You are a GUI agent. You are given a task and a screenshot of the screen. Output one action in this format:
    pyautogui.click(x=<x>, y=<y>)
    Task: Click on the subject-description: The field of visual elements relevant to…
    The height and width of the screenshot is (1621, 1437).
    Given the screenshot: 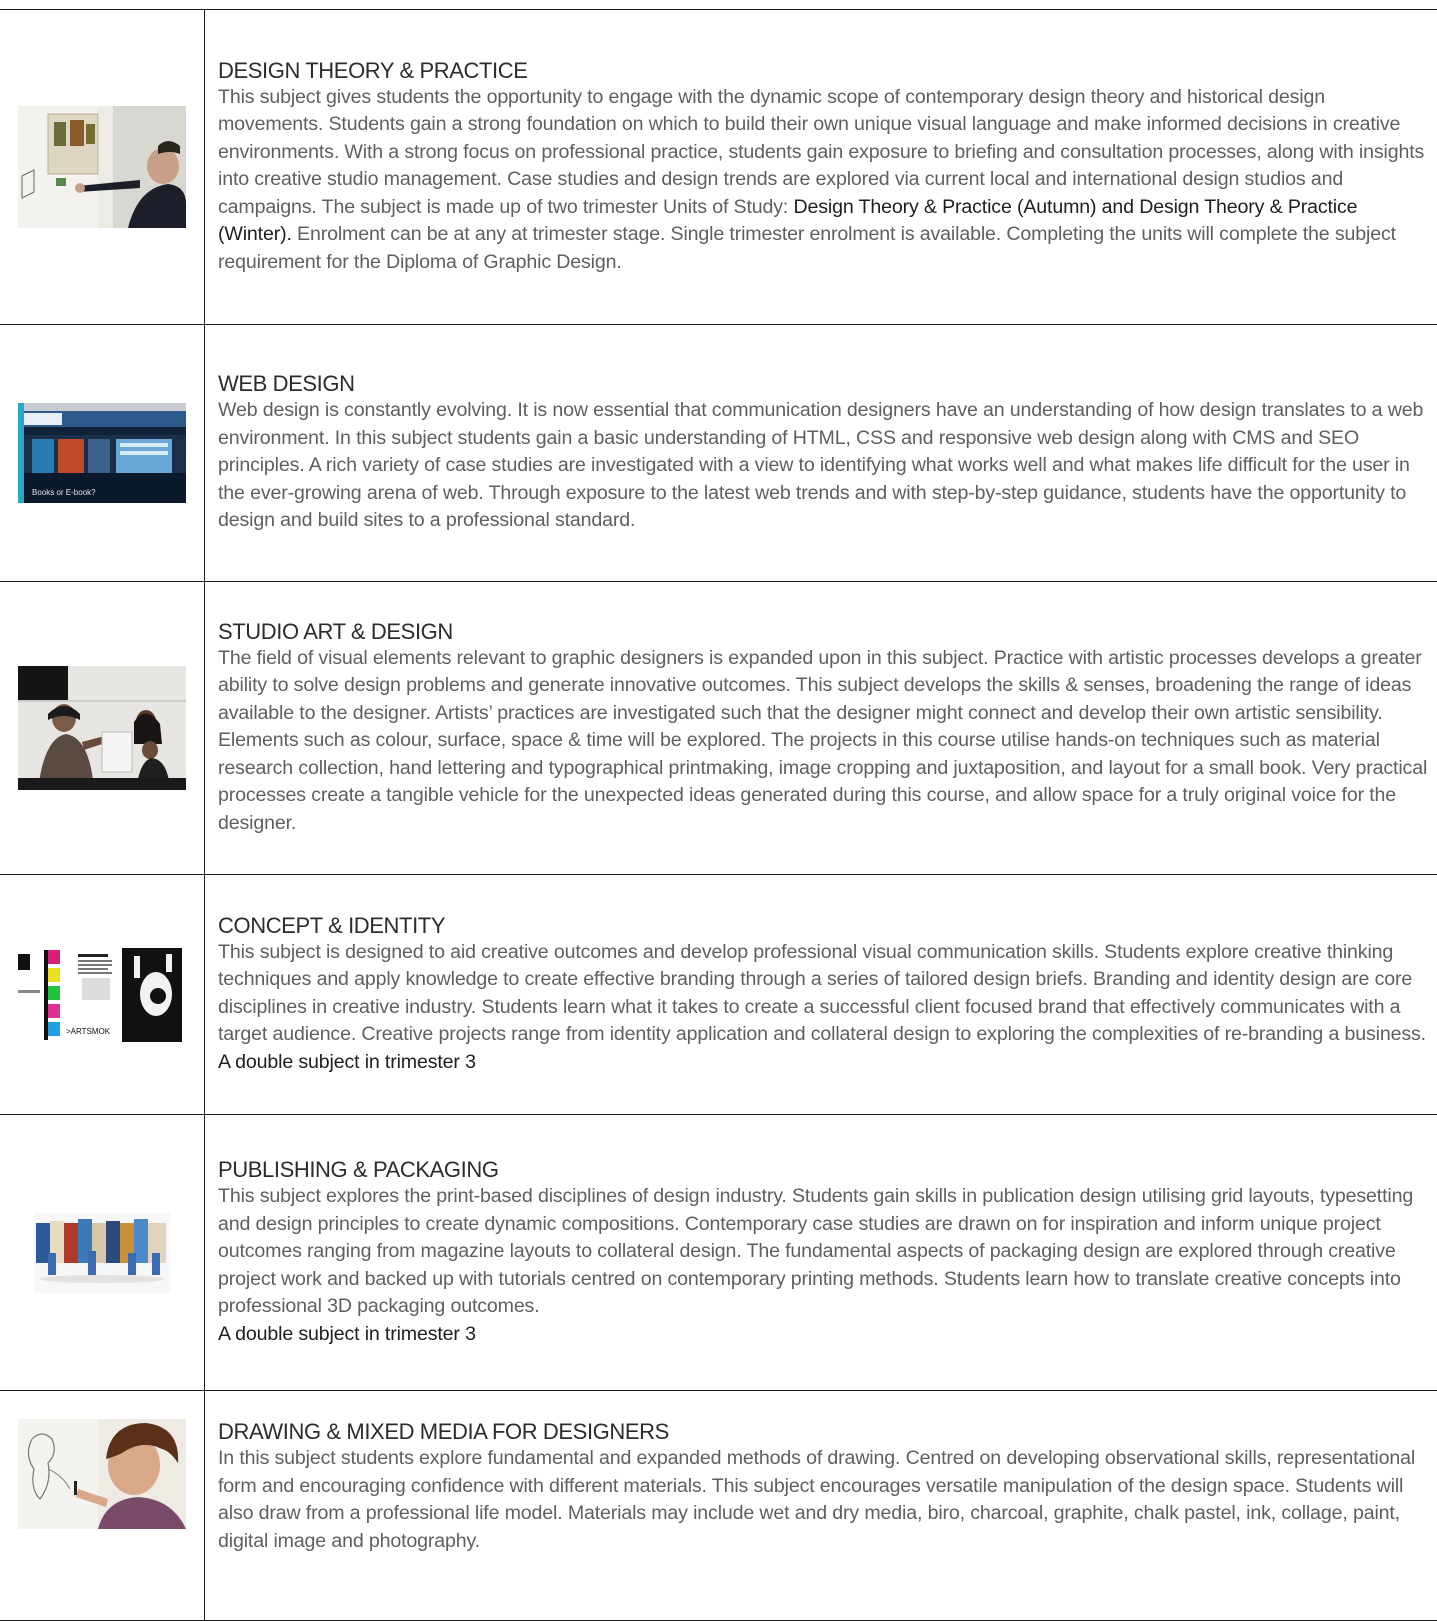 What is the action you would take?
    pyautogui.click(x=823, y=740)
    